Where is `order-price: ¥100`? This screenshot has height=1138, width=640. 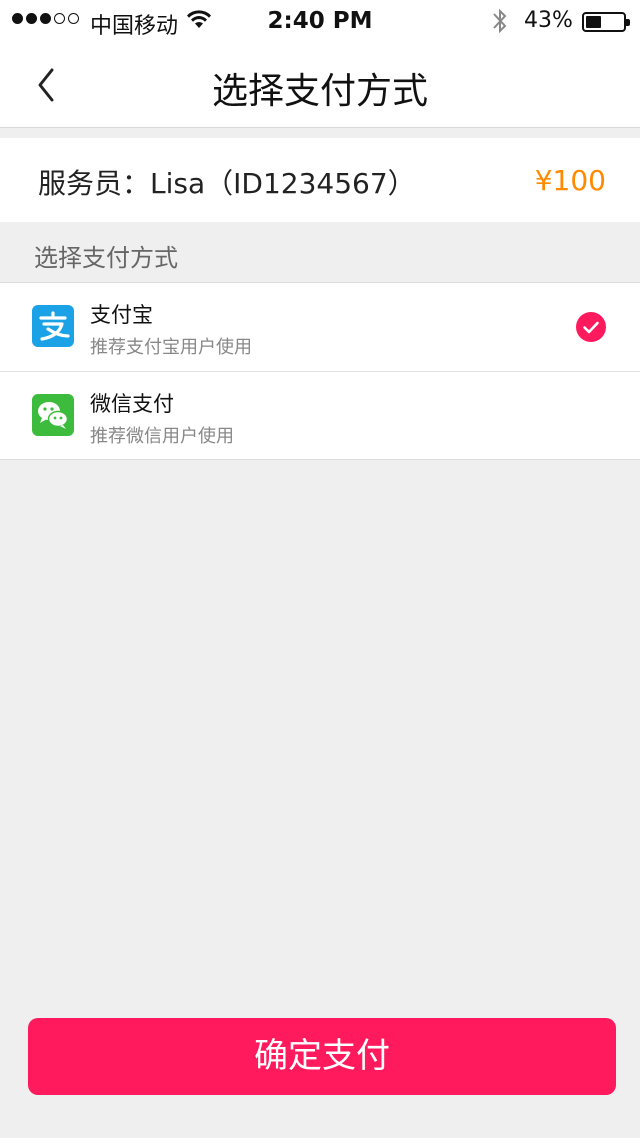
order-price: ¥100 is located at coordinates (570, 180).